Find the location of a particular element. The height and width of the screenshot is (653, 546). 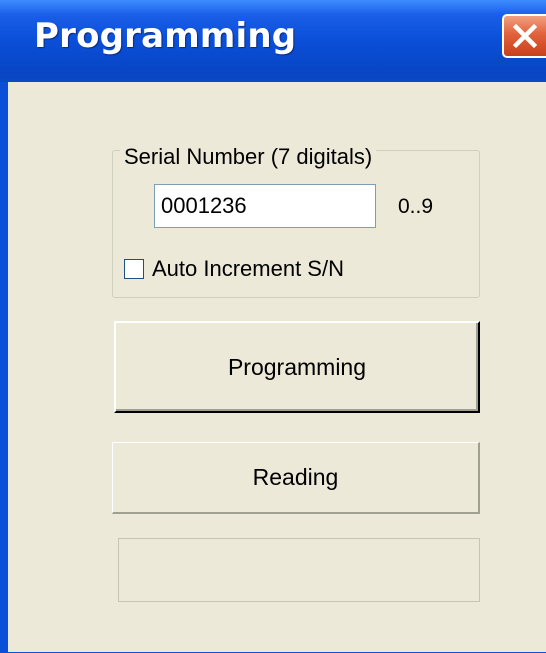

window-title: Programming is located at coordinates (165, 36).